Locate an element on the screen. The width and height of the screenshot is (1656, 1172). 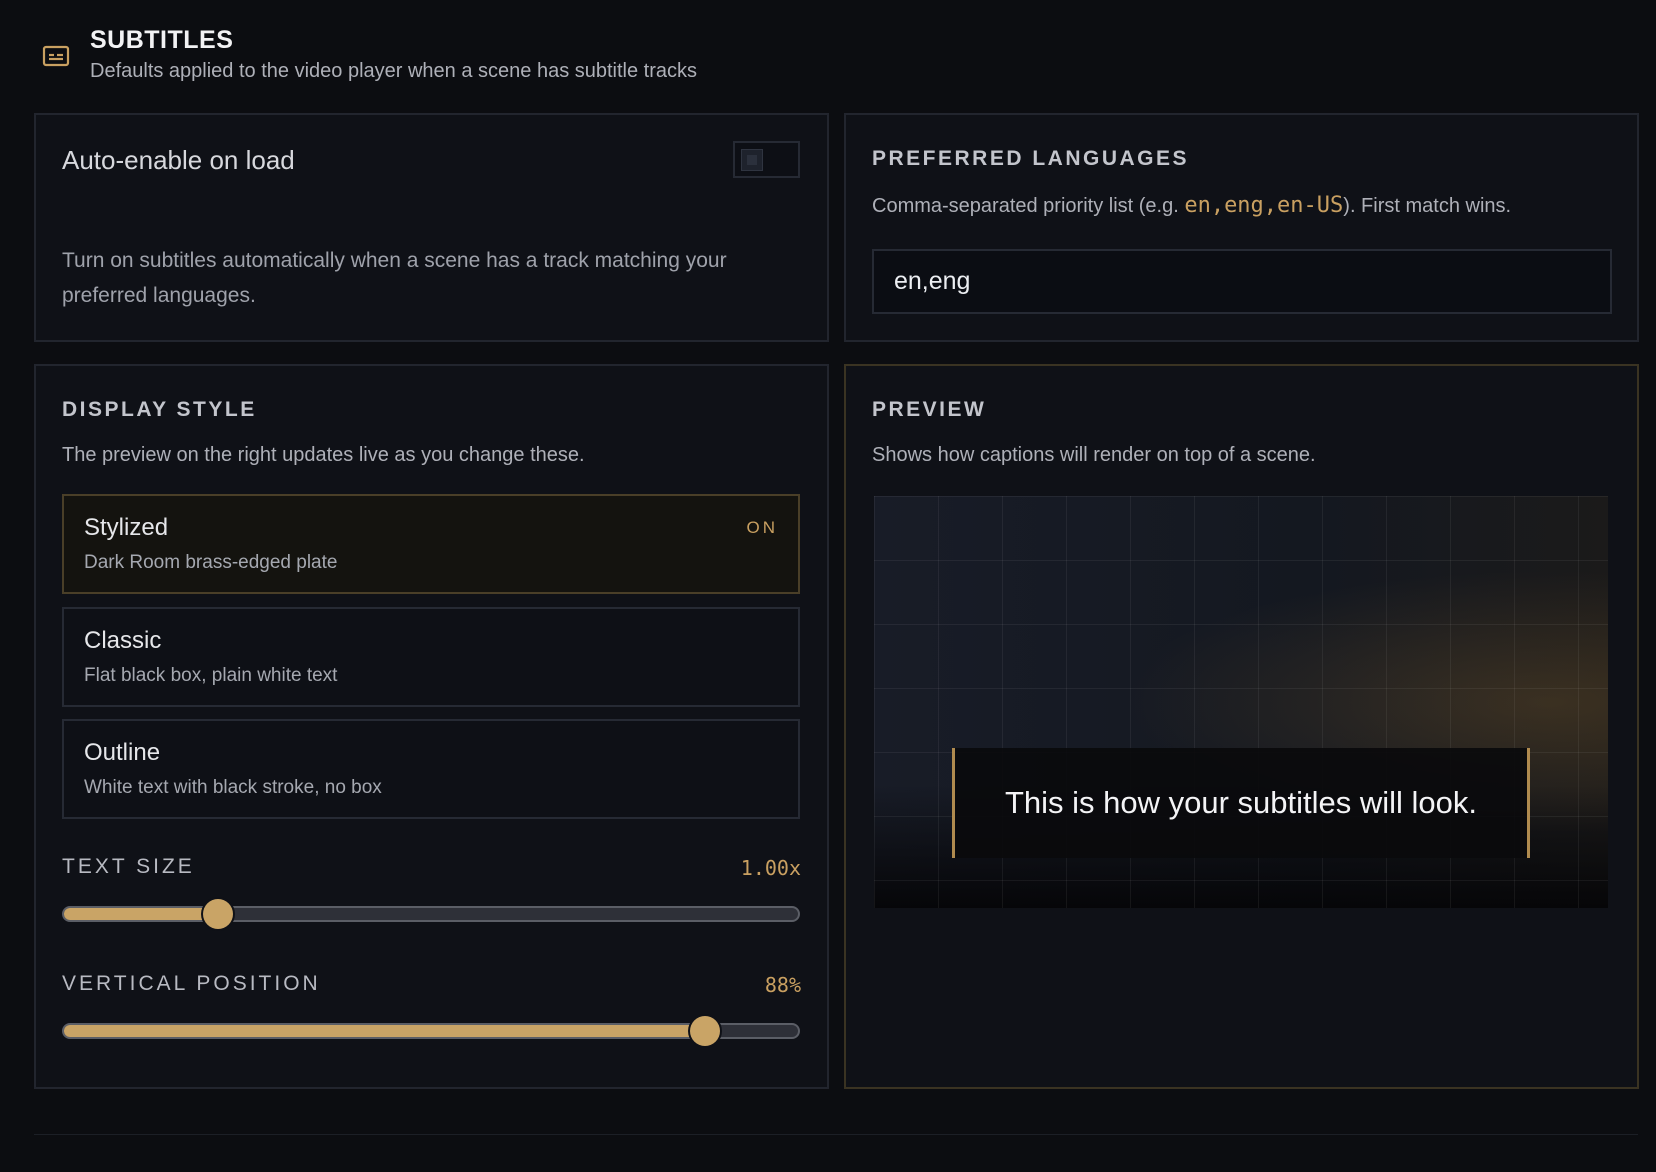
preferred-languages-title: PREFERRED LANGUAGES is located at coordinates (1031, 158).